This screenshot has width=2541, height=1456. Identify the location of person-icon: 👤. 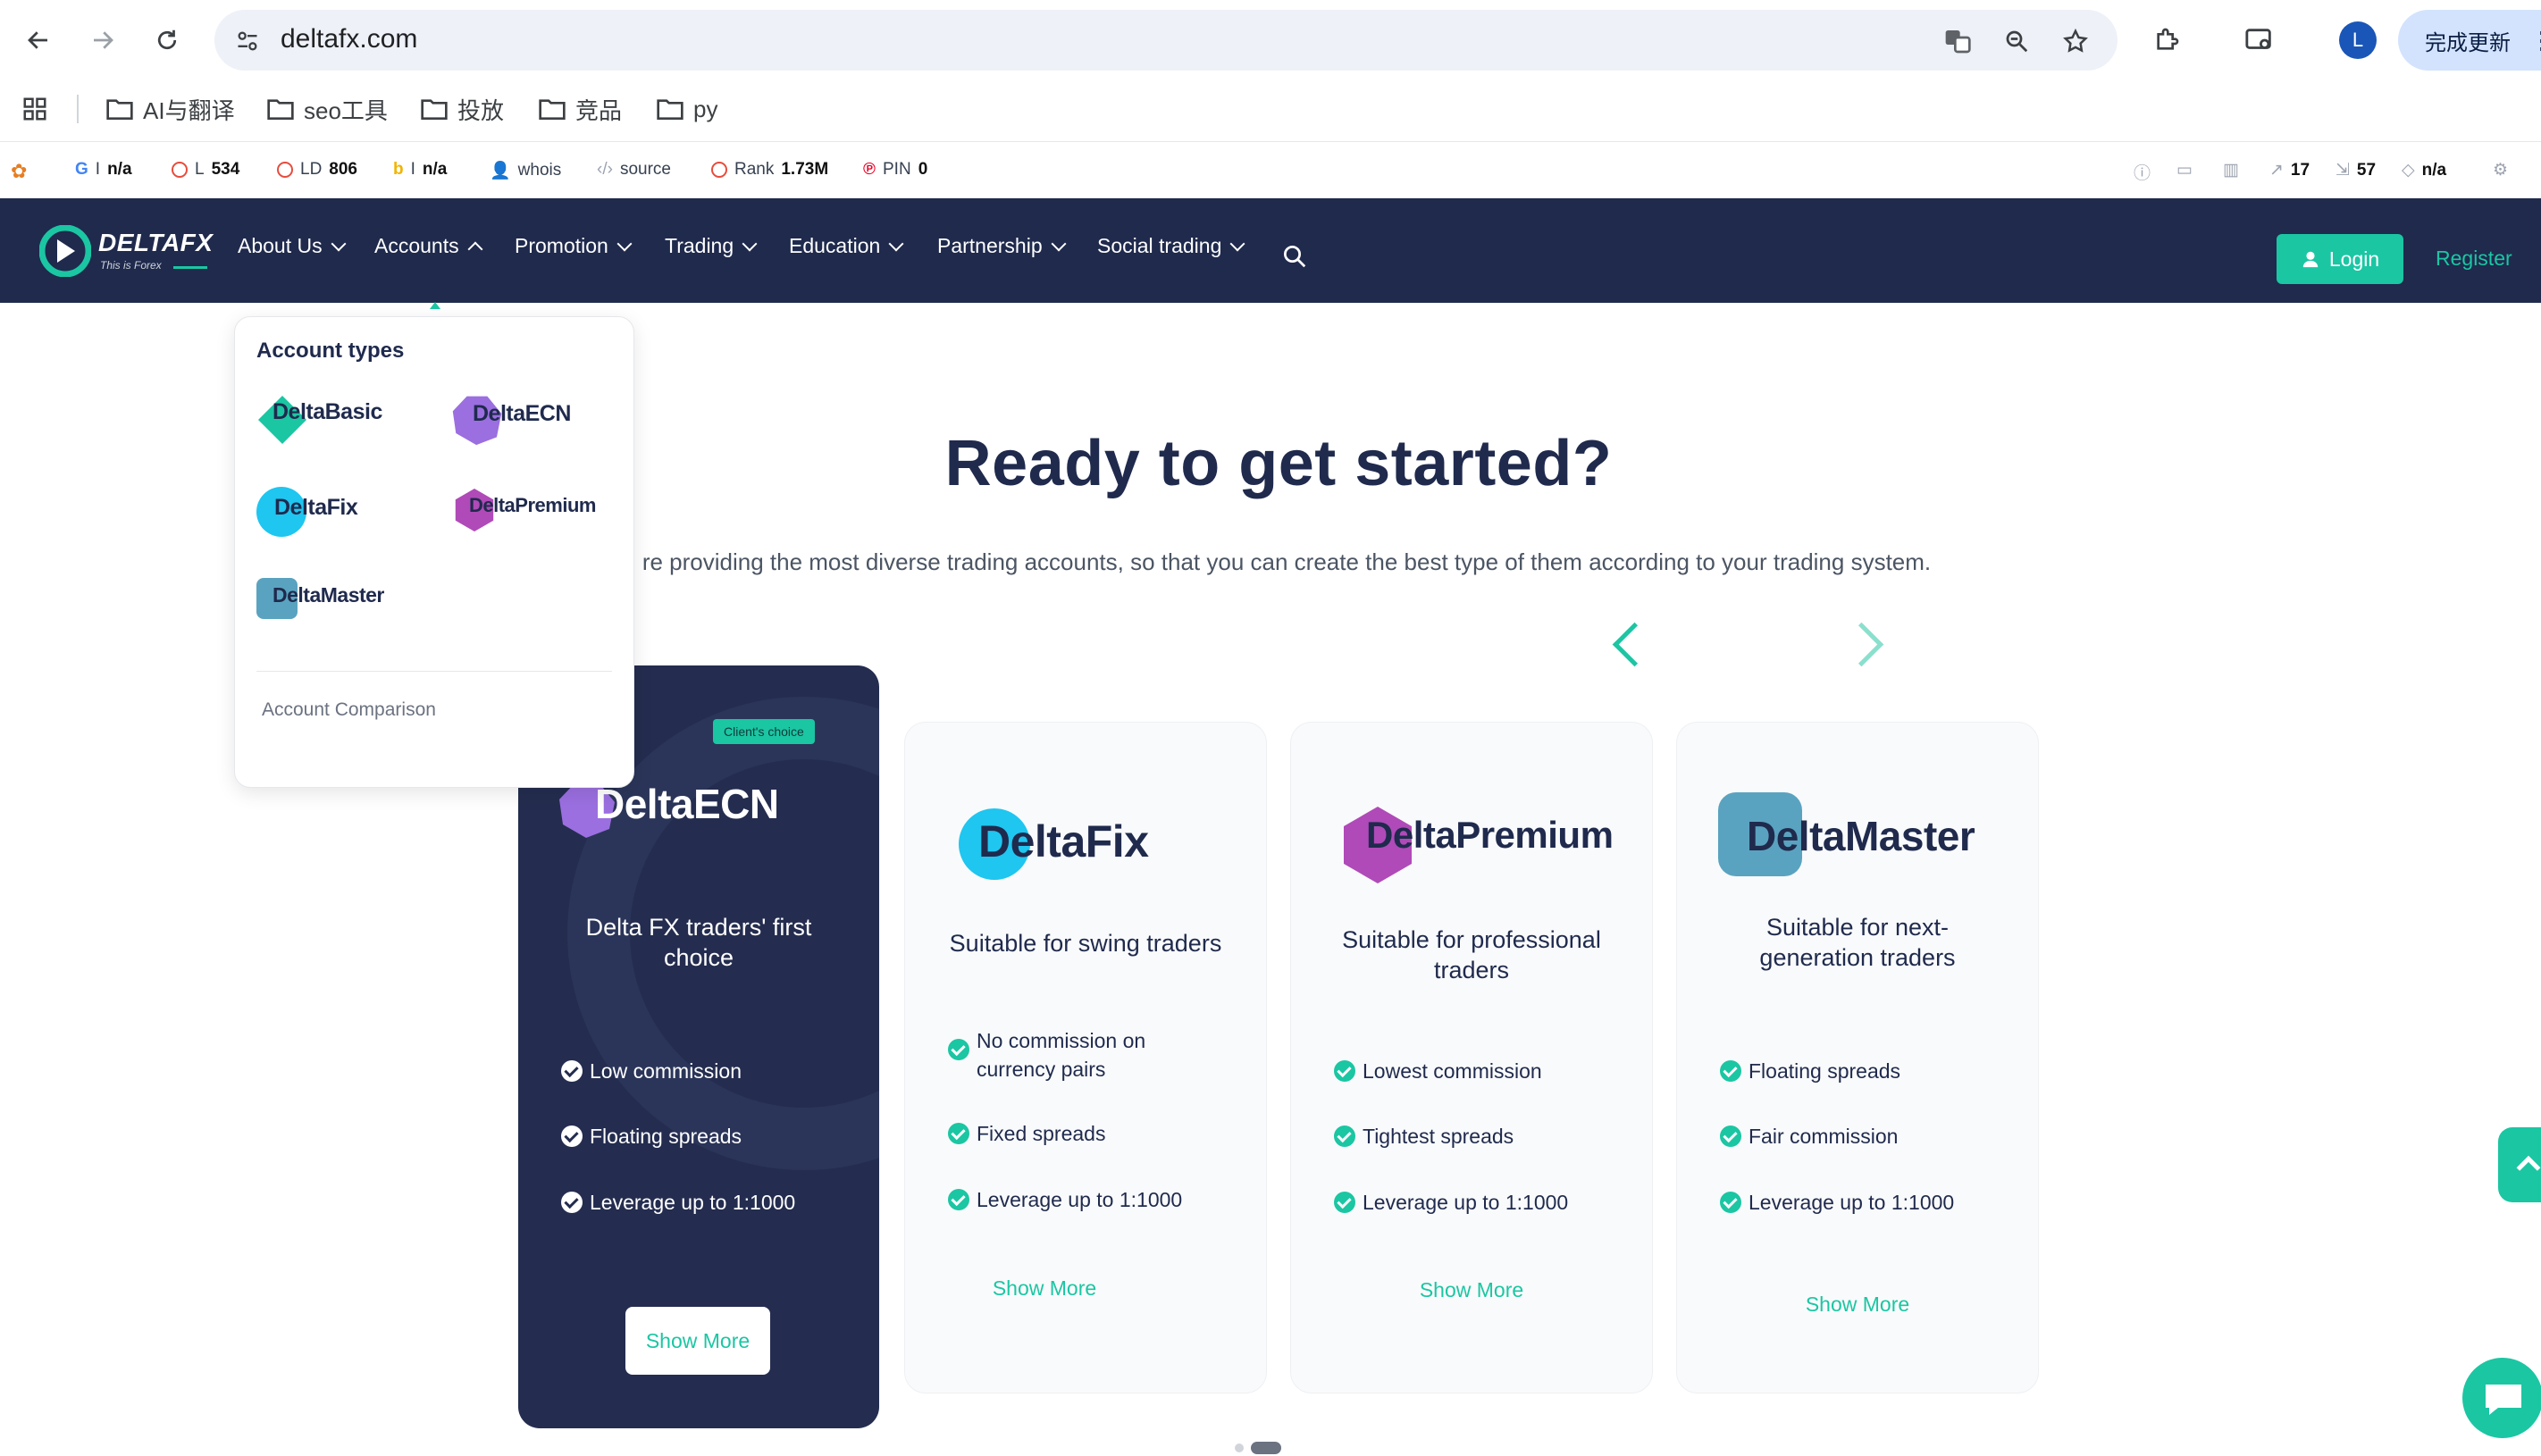
(501, 171).